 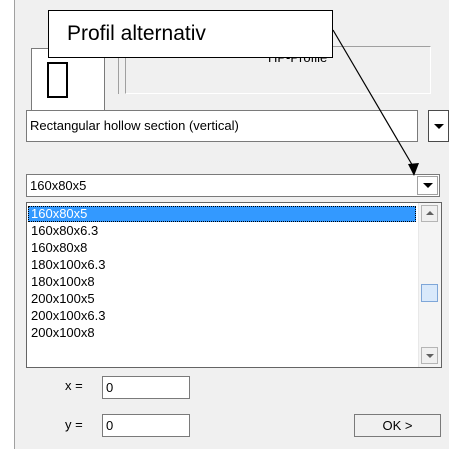 I want to click on arrow-down-icon, so click(x=430, y=356).